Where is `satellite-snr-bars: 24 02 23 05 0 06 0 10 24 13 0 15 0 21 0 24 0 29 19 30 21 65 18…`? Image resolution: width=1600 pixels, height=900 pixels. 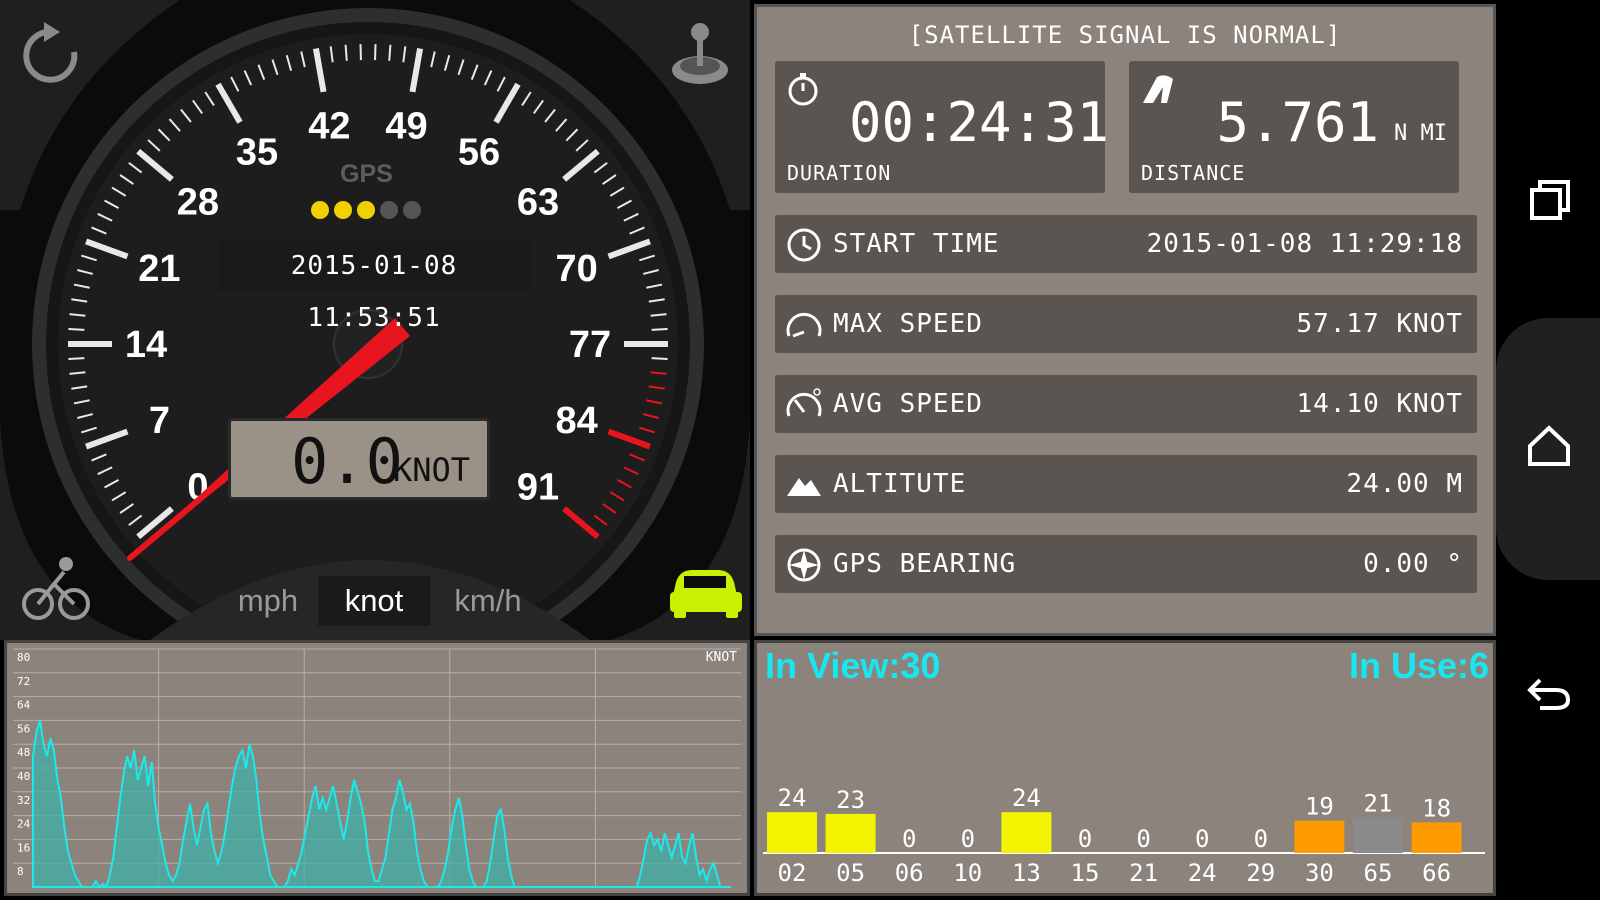 satellite-snr-bars: 24 02 23 05 0 06 0 10 24 13 0 15 0 21 0 24 0 29 19 30 21 65 18… is located at coordinates (1124, 835).